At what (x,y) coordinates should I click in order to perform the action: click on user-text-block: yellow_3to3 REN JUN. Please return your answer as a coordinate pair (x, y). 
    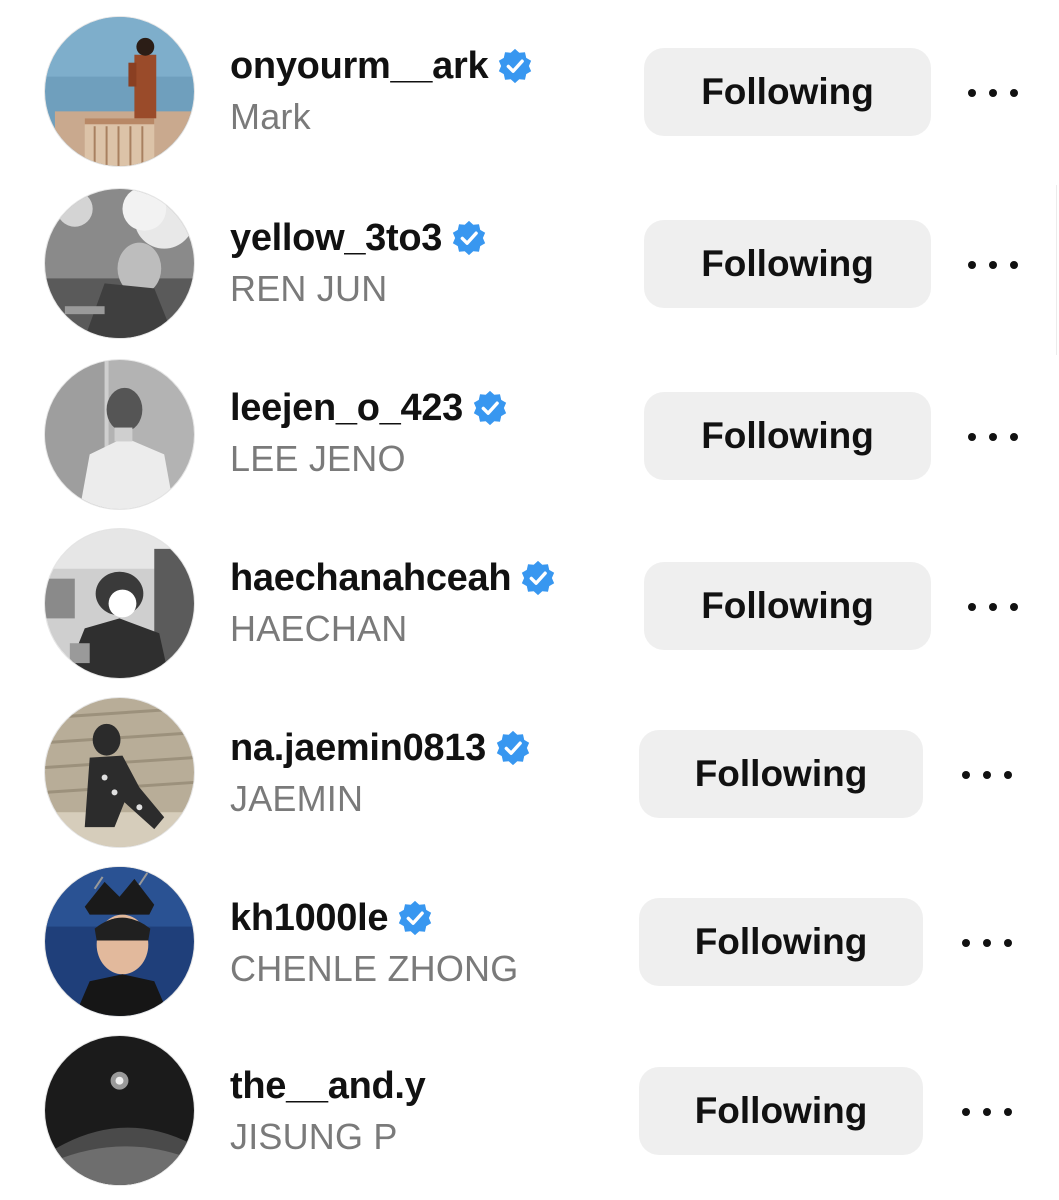
    Looking at the image, I should click on (359, 262).